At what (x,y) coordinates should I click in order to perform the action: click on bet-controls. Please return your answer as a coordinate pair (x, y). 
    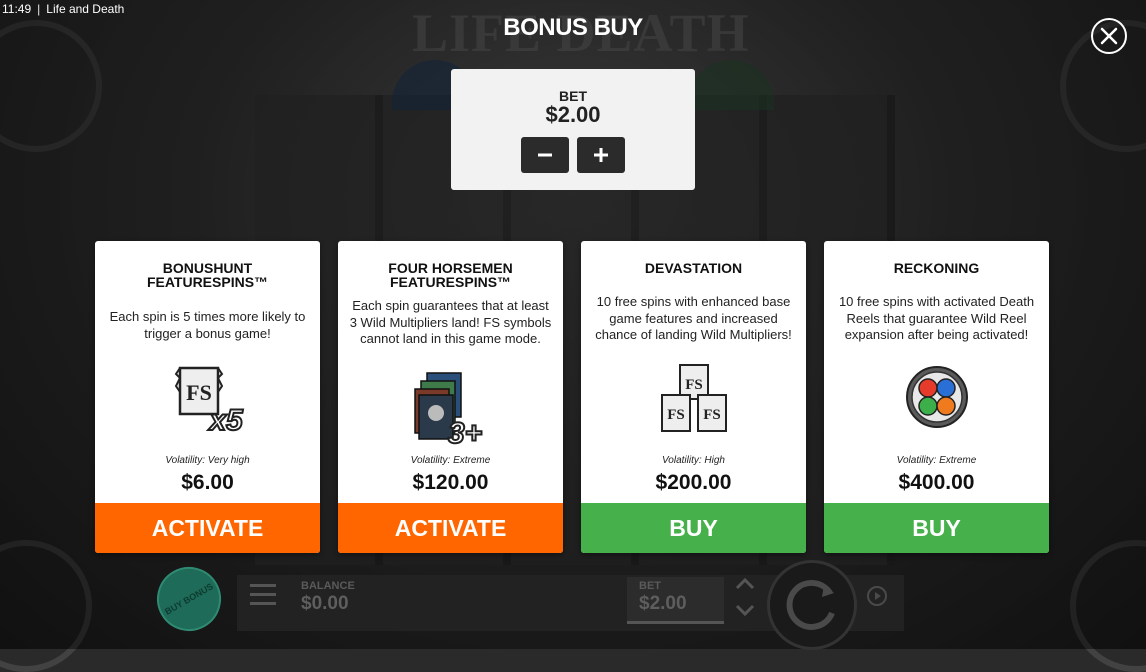
    Looking at the image, I should click on (573, 155).